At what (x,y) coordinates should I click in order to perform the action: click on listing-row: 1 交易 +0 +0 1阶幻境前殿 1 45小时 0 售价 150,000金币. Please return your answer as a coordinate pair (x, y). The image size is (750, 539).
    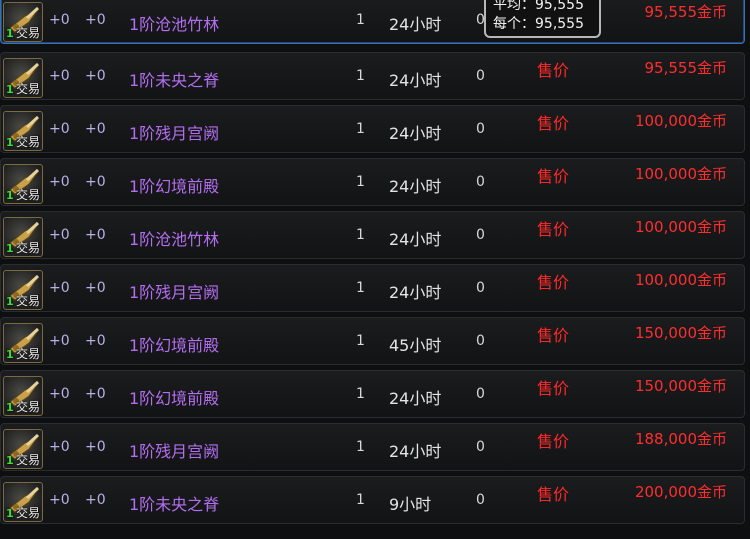
    Looking at the image, I should click on (372, 341).